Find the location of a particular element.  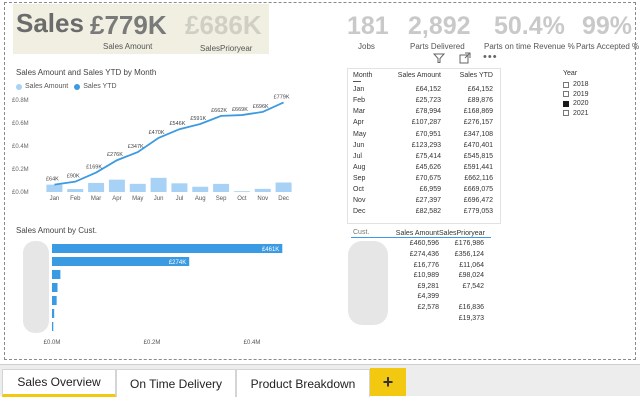

cust-header-sales-amount: Sales Amount is located at coordinates (417, 233).